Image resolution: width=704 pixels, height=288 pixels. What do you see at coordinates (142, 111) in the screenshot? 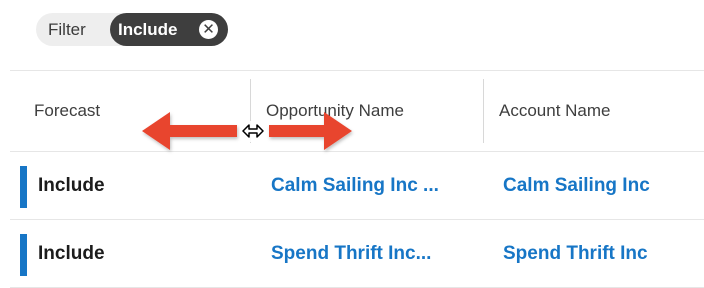
I see `column-header-forecast: Forecast` at bounding box center [142, 111].